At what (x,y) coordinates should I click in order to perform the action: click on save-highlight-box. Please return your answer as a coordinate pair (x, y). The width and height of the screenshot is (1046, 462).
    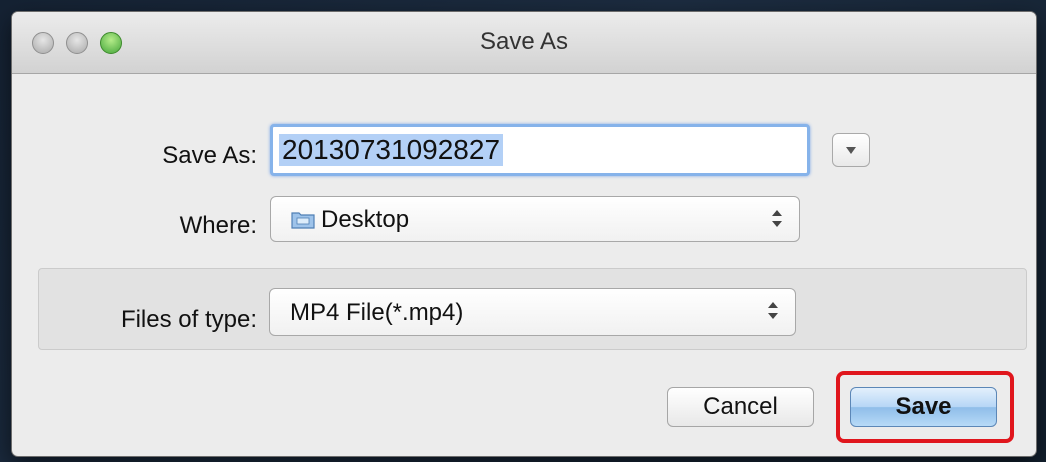
    Looking at the image, I should click on (925, 407).